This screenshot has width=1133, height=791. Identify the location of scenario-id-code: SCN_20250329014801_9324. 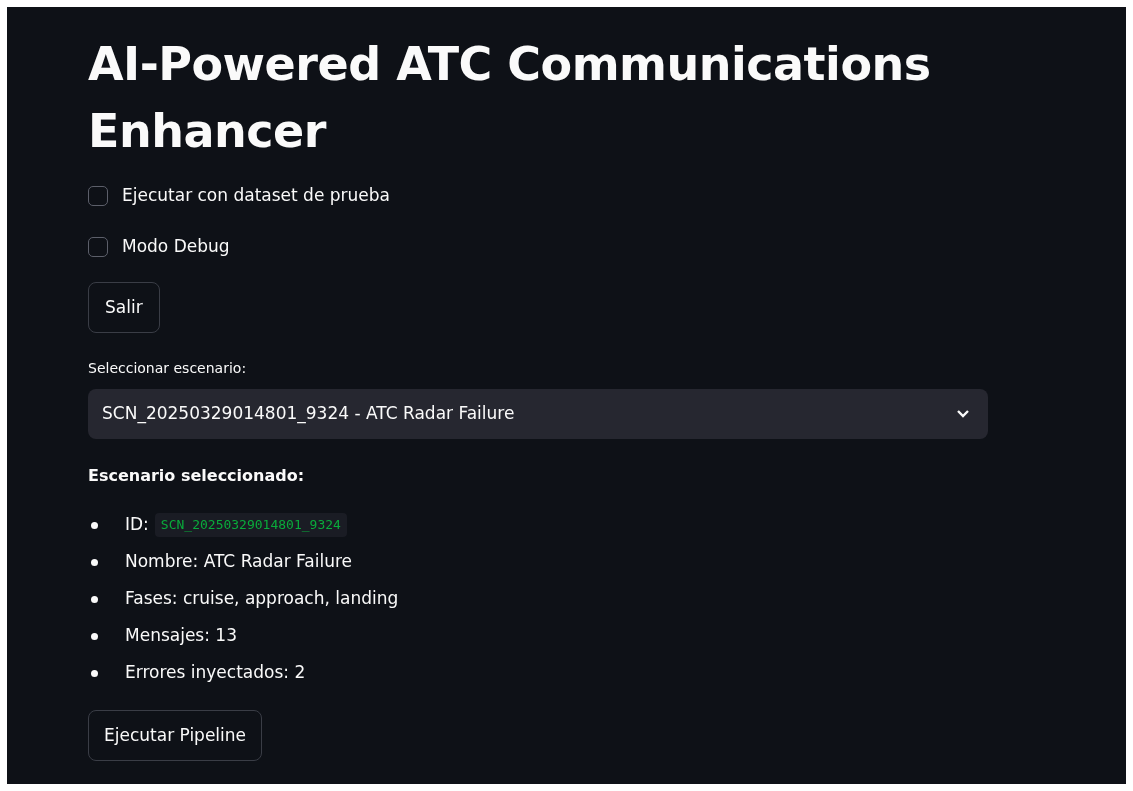
(250, 525).